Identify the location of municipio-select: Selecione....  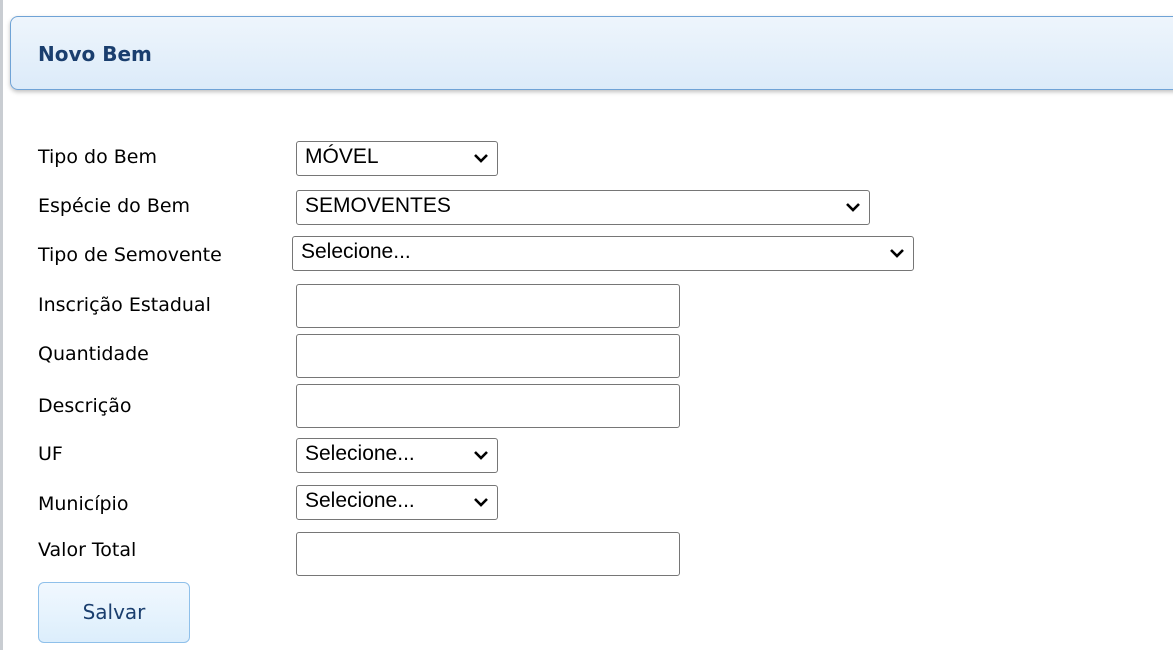
(397, 502).